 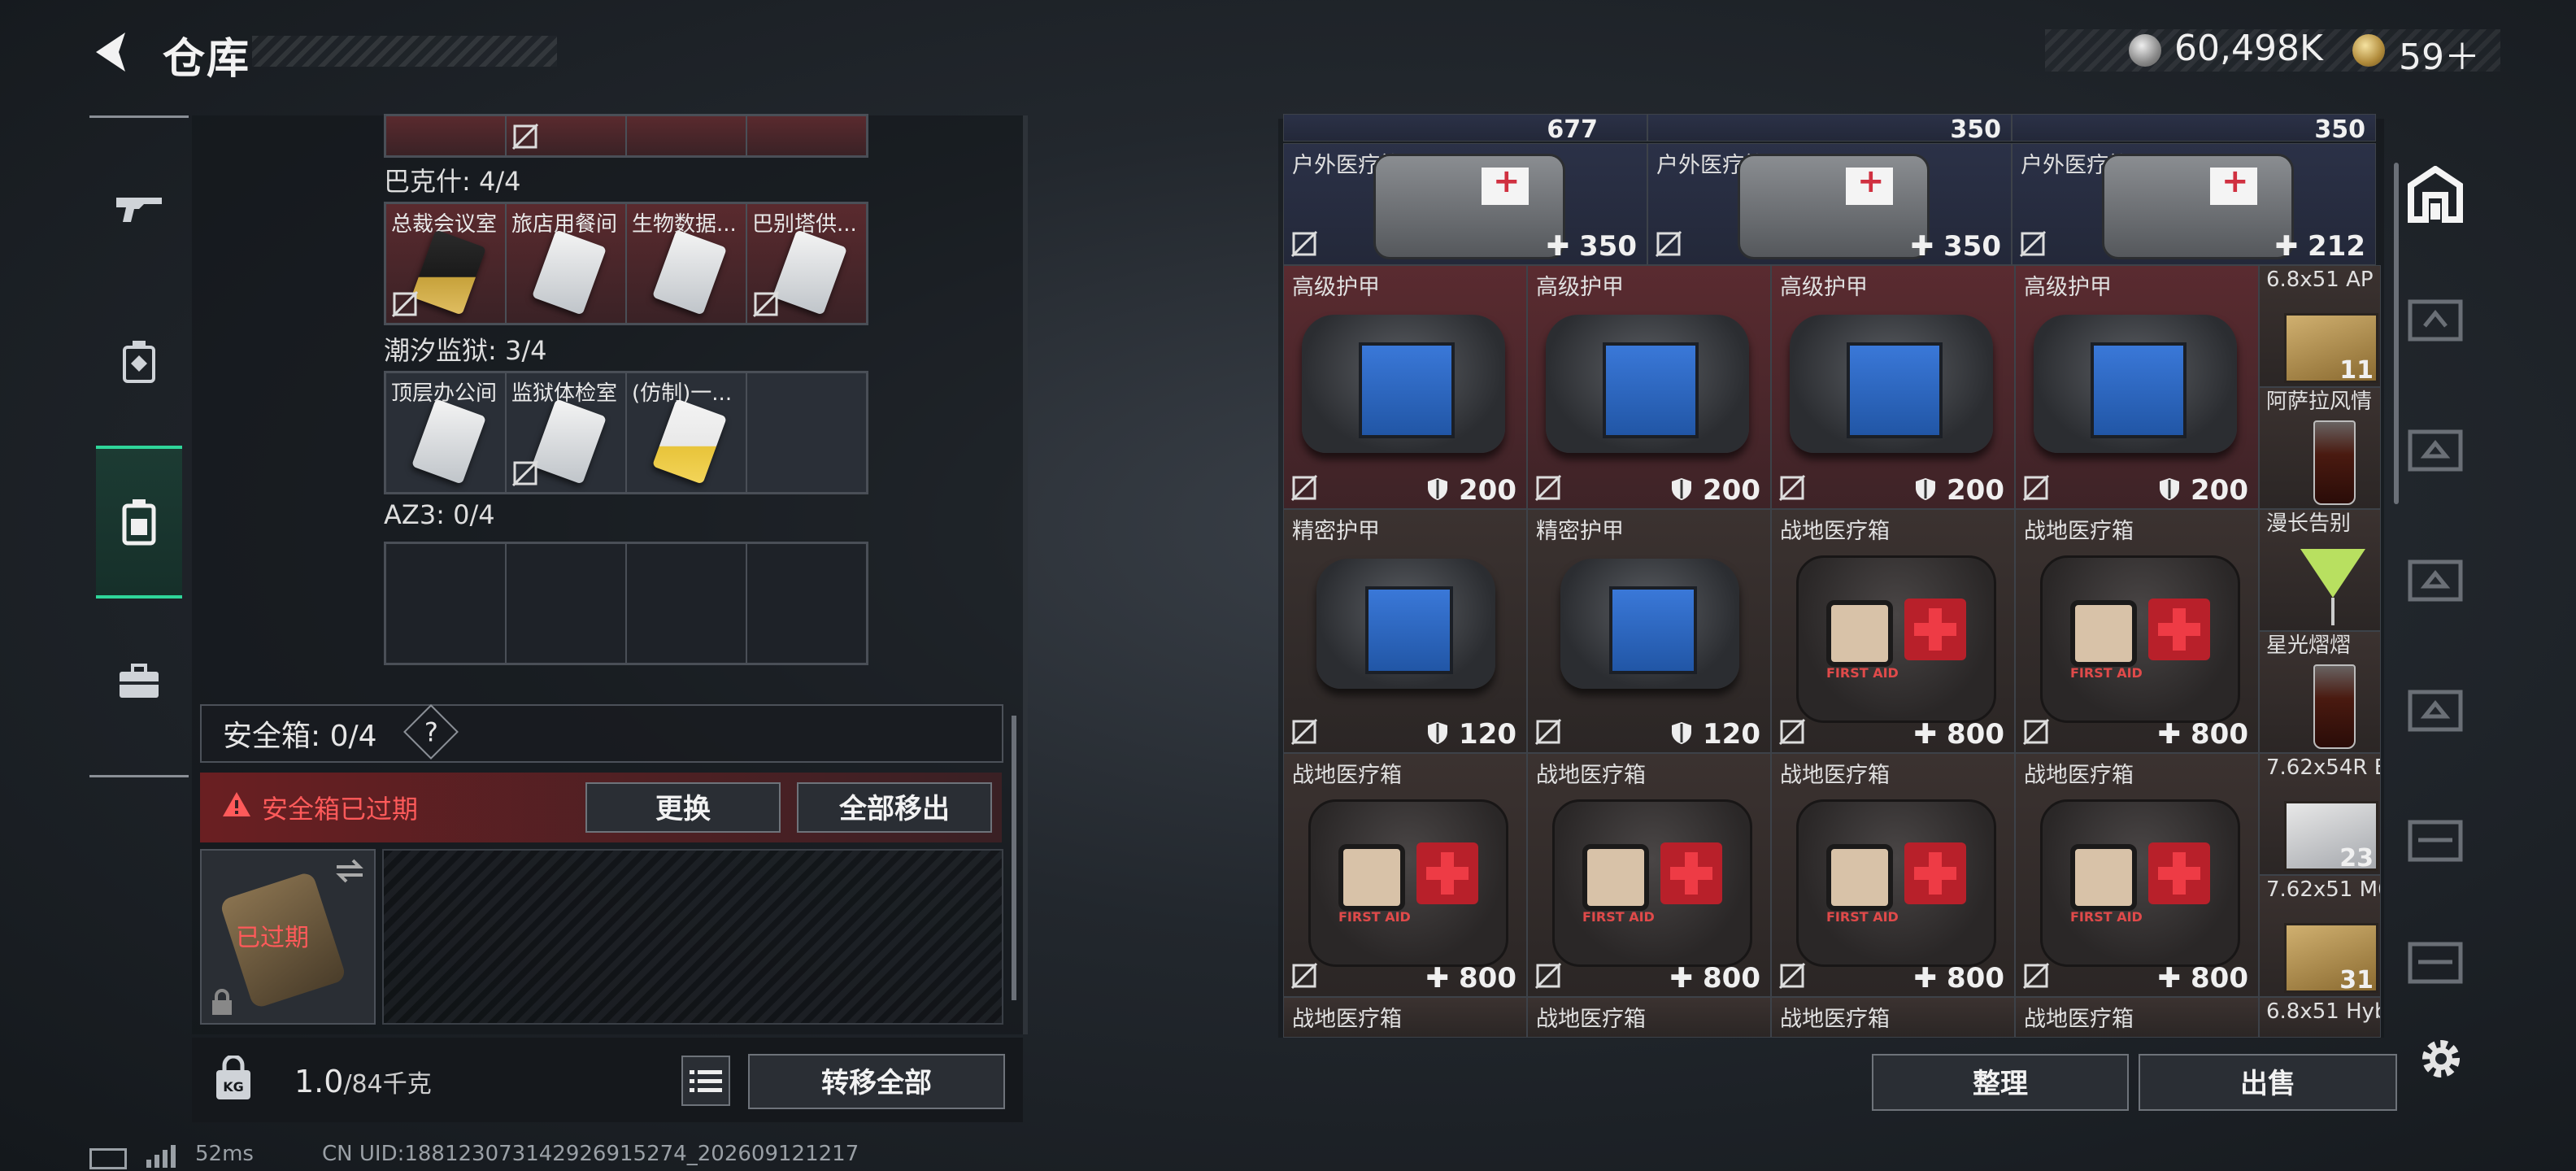 What do you see at coordinates (1465, 128) in the screenshot?
I see `item-slot: 677` at bounding box center [1465, 128].